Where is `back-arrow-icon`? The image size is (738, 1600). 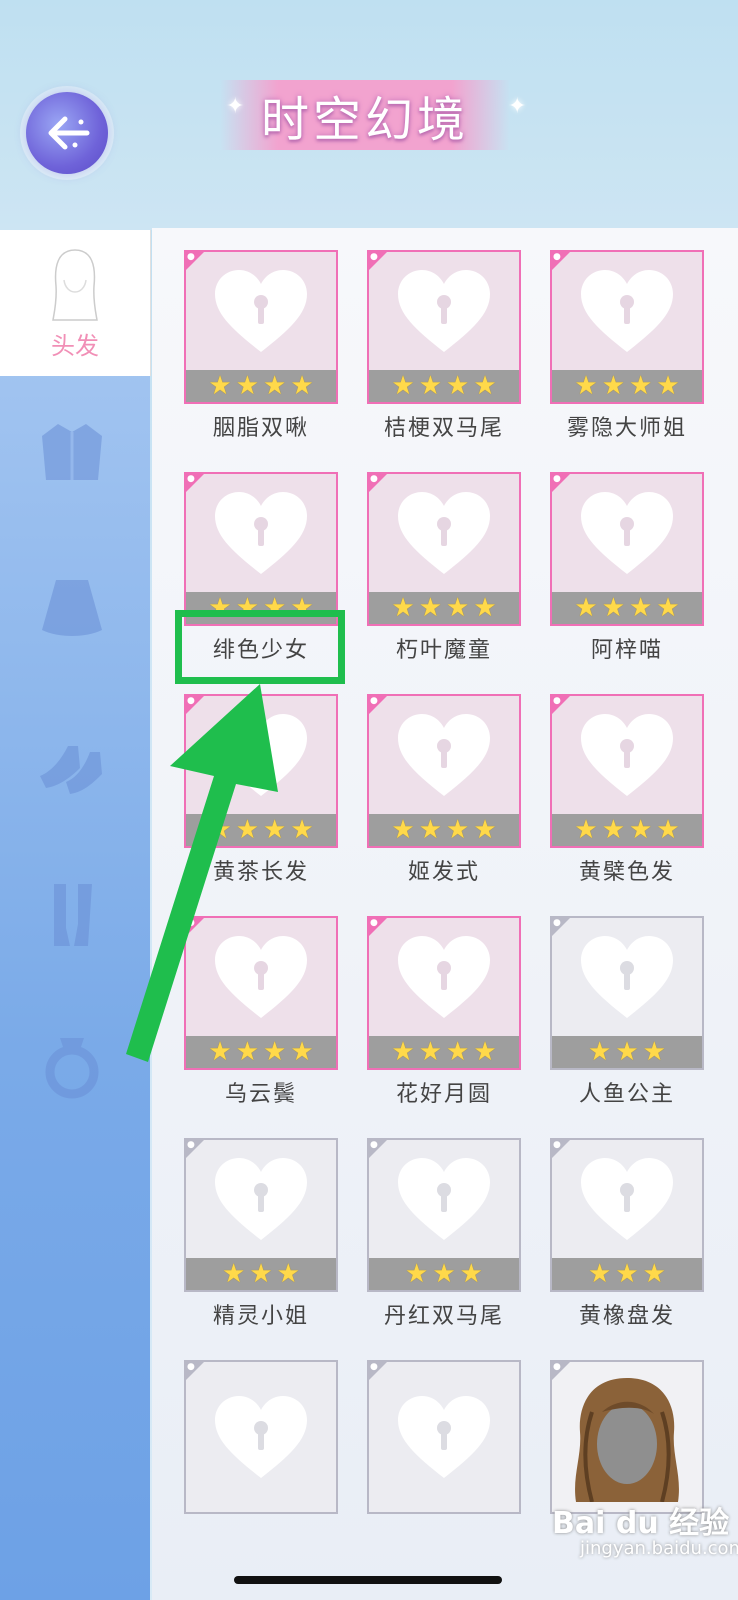 back-arrow-icon is located at coordinates (69, 133).